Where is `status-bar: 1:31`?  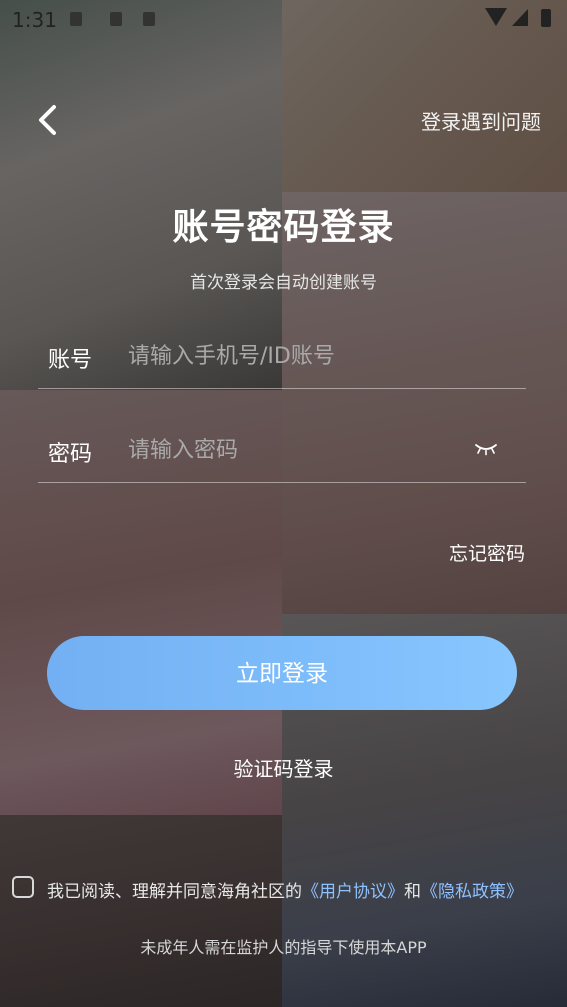 status-bar: 1:31 is located at coordinates (283, 18).